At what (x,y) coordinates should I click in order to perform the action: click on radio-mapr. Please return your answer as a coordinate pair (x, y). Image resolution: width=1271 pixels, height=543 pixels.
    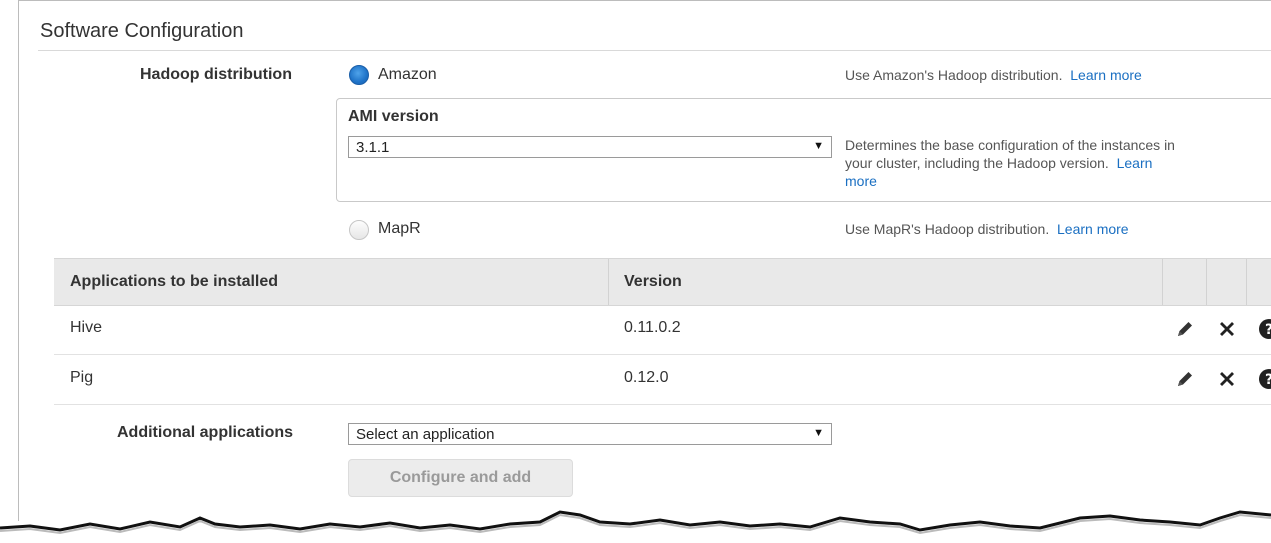
    Looking at the image, I should click on (359, 230).